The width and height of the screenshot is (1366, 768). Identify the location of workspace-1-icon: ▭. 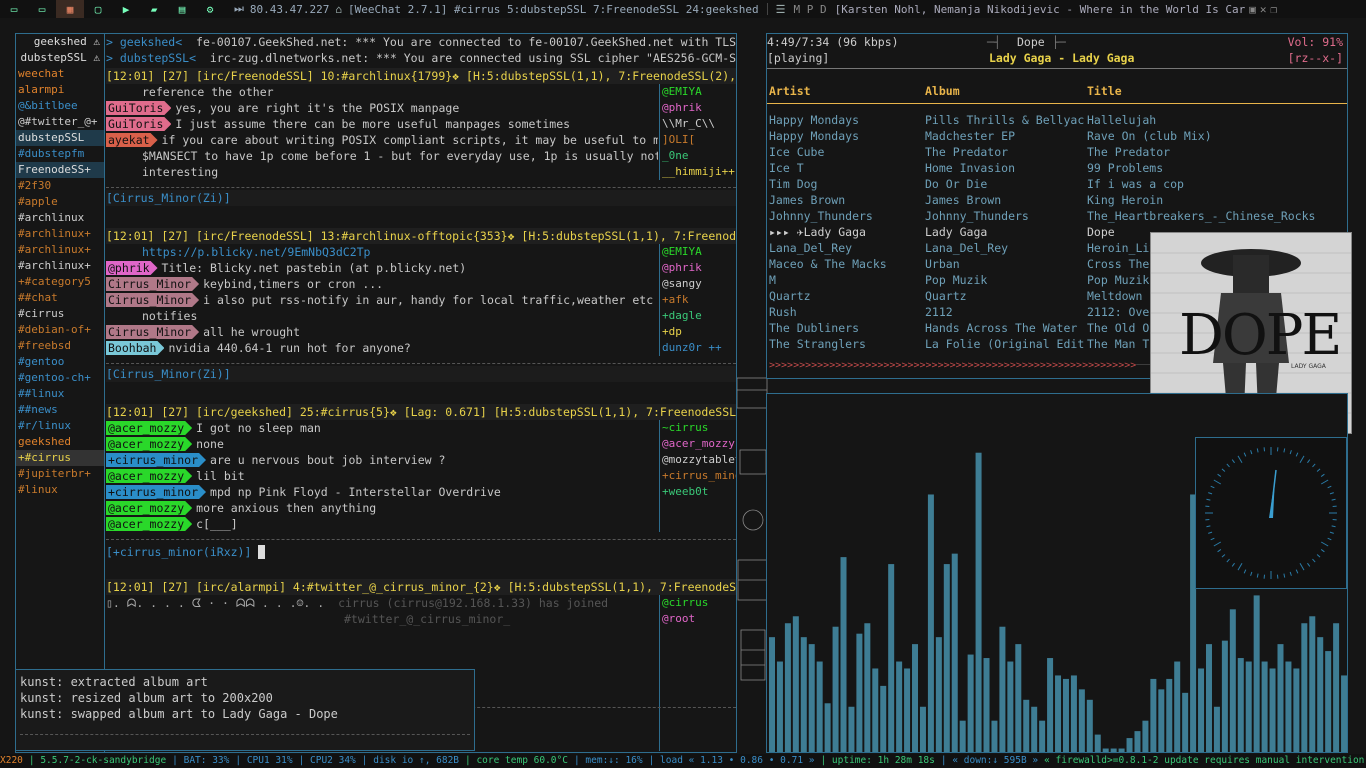
(14, 9).